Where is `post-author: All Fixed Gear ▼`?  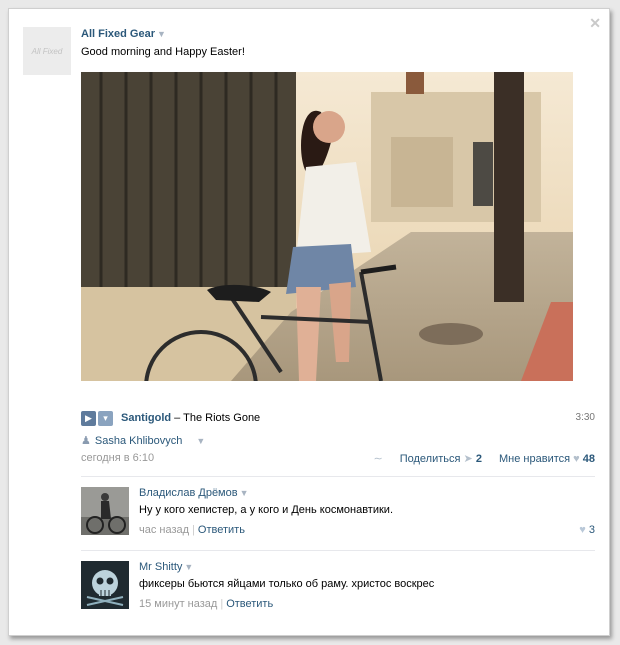 post-author: All Fixed Gear ▼ is located at coordinates (123, 34).